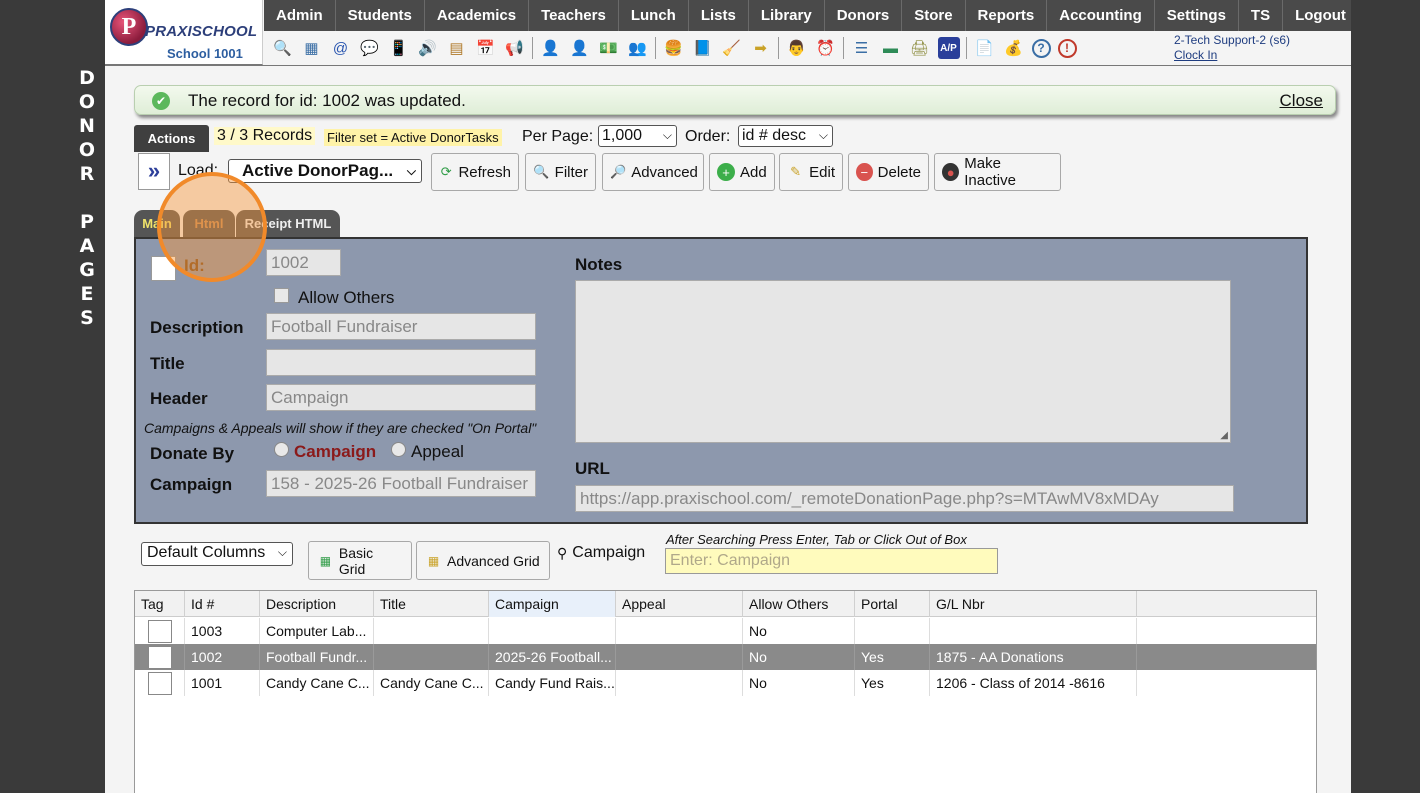 The image size is (1420, 793). I want to click on add-button: + Add, so click(742, 172).